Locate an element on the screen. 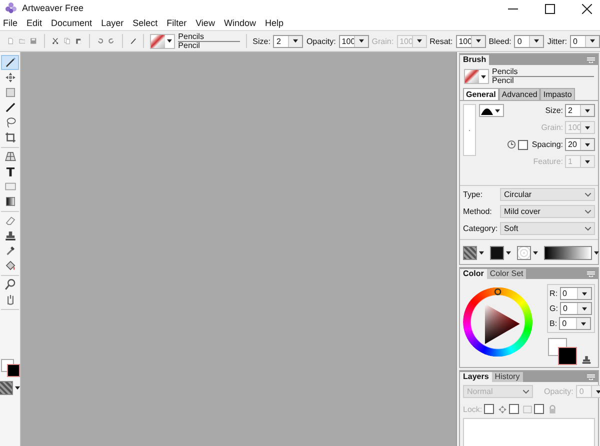 This screenshot has width=600, height=446. panel-tab: Layers is located at coordinates (476, 377).